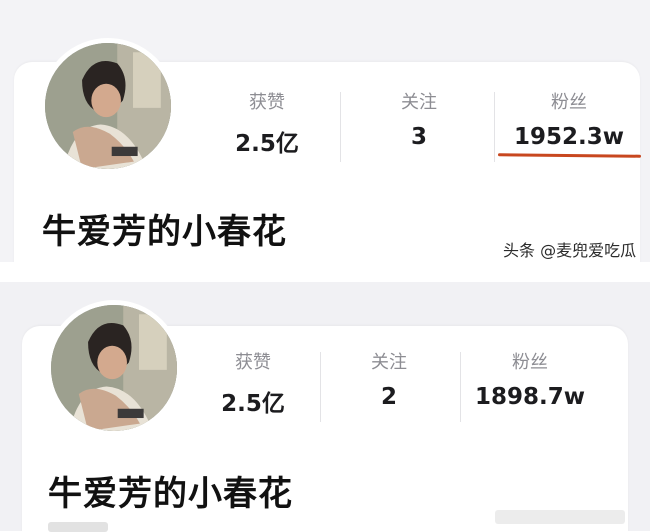  Describe the element at coordinates (164, 232) in the screenshot. I see `top-nickname: 牛爱芳的小春花` at that location.